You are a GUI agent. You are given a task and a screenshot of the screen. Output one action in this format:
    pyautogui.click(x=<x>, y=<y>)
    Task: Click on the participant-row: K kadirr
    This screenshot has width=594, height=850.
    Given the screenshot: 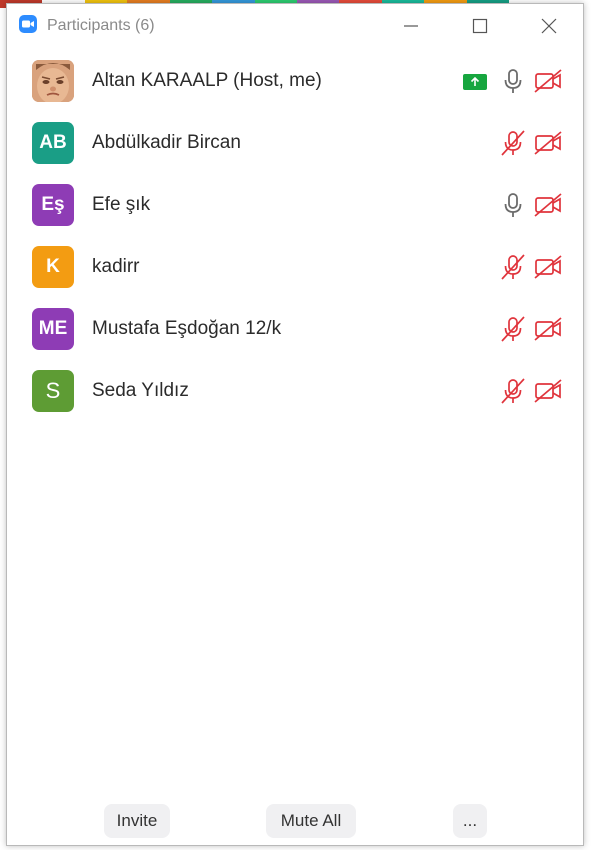 What is the action you would take?
    pyautogui.click(x=295, y=267)
    